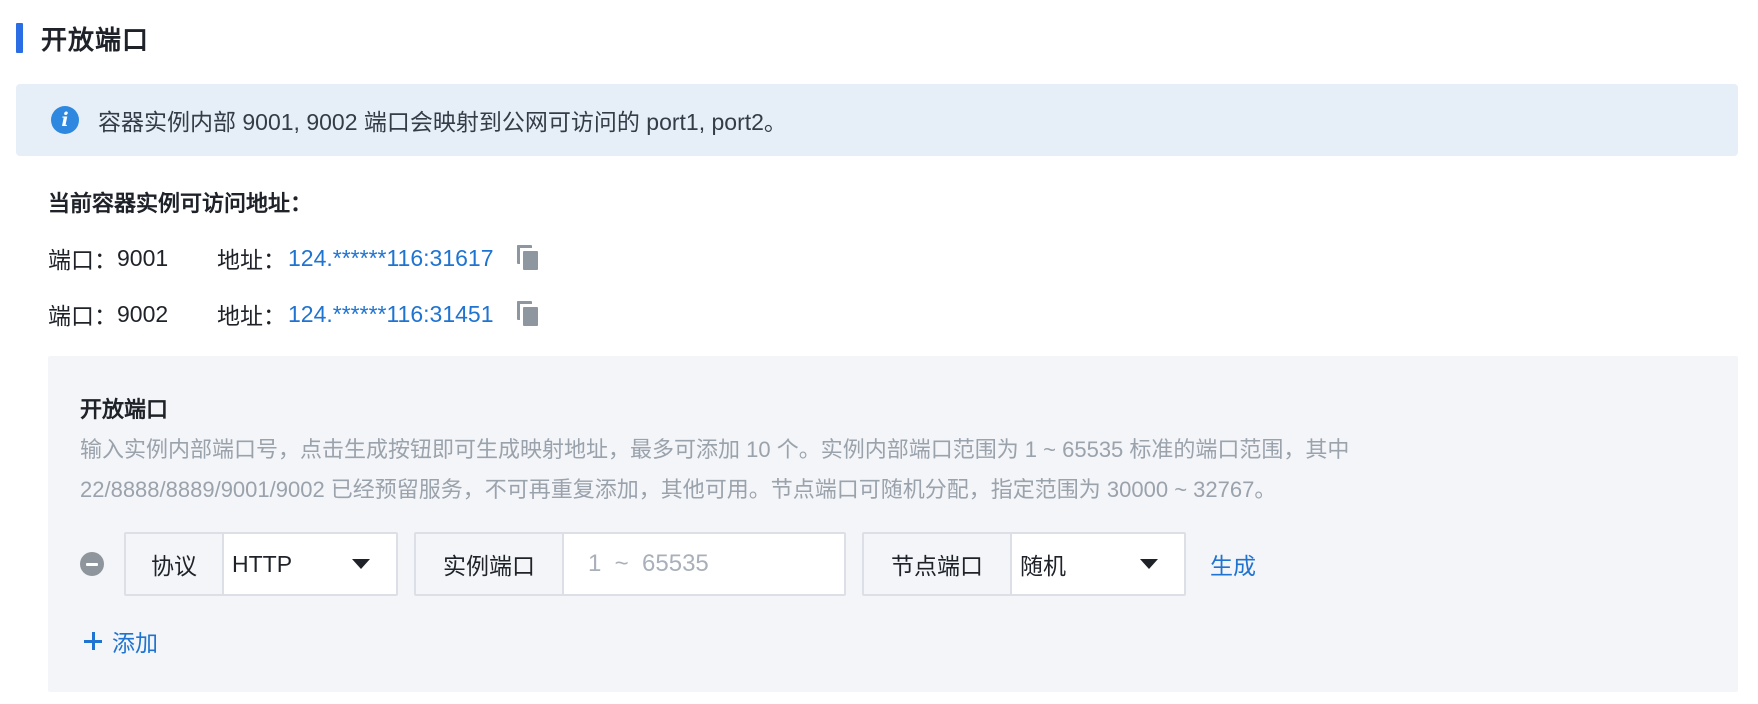  What do you see at coordinates (65, 120) in the screenshot?
I see `info-icon: i` at bounding box center [65, 120].